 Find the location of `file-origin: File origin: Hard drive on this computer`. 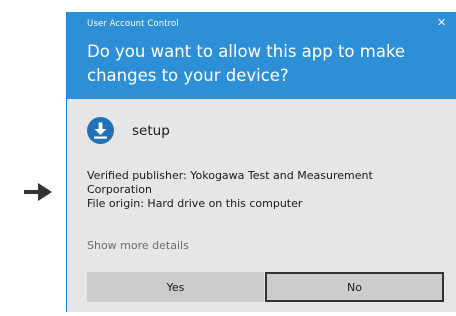

file-origin: File origin: Hard drive on this computer is located at coordinates (195, 203).